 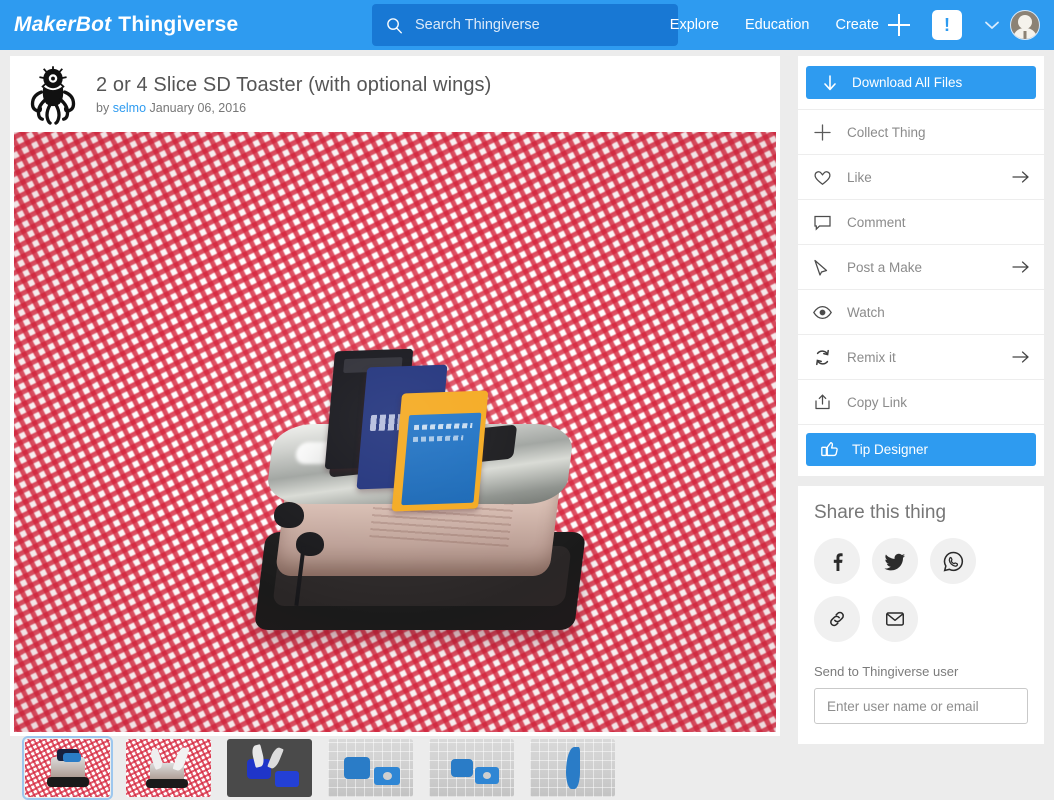 I want to click on download-wrap: Download All Files, so click(x=921, y=82).